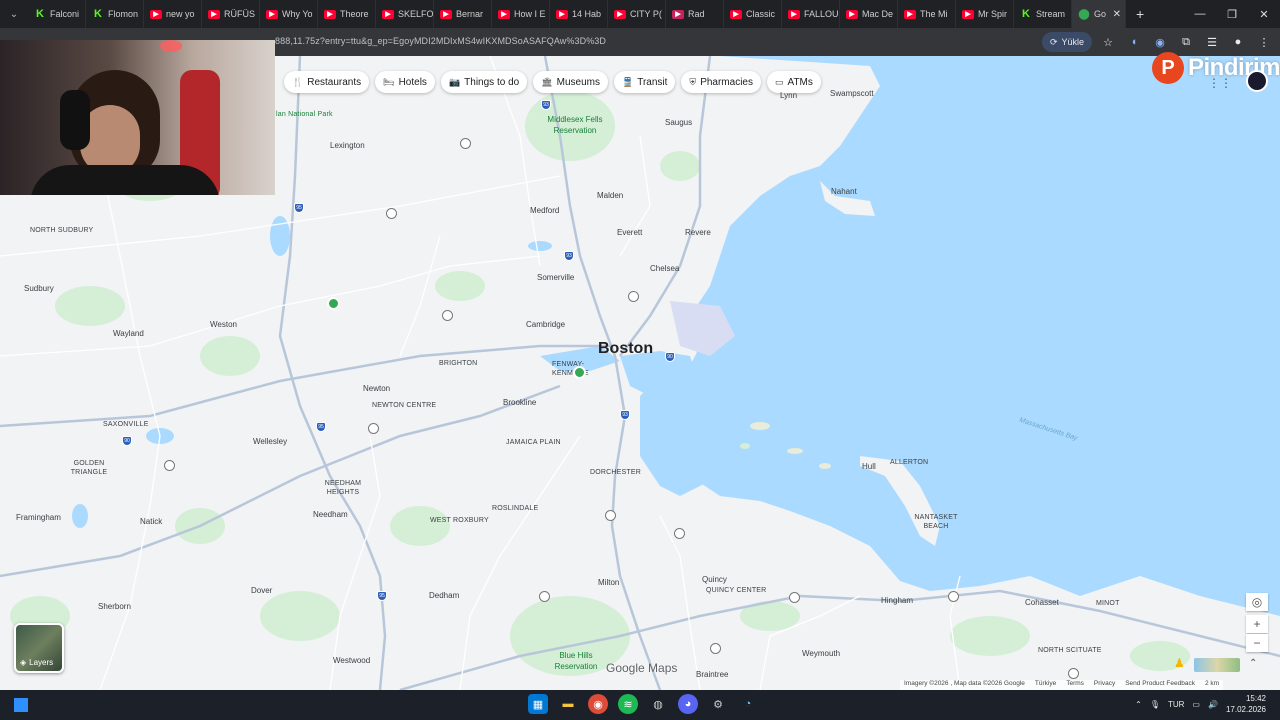 The height and width of the screenshot is (720, 1280). What do you see at coordinates (1232, 14) in the screenshot?
I see `restore-icon: ❐` at bounding box center [1232, 14].